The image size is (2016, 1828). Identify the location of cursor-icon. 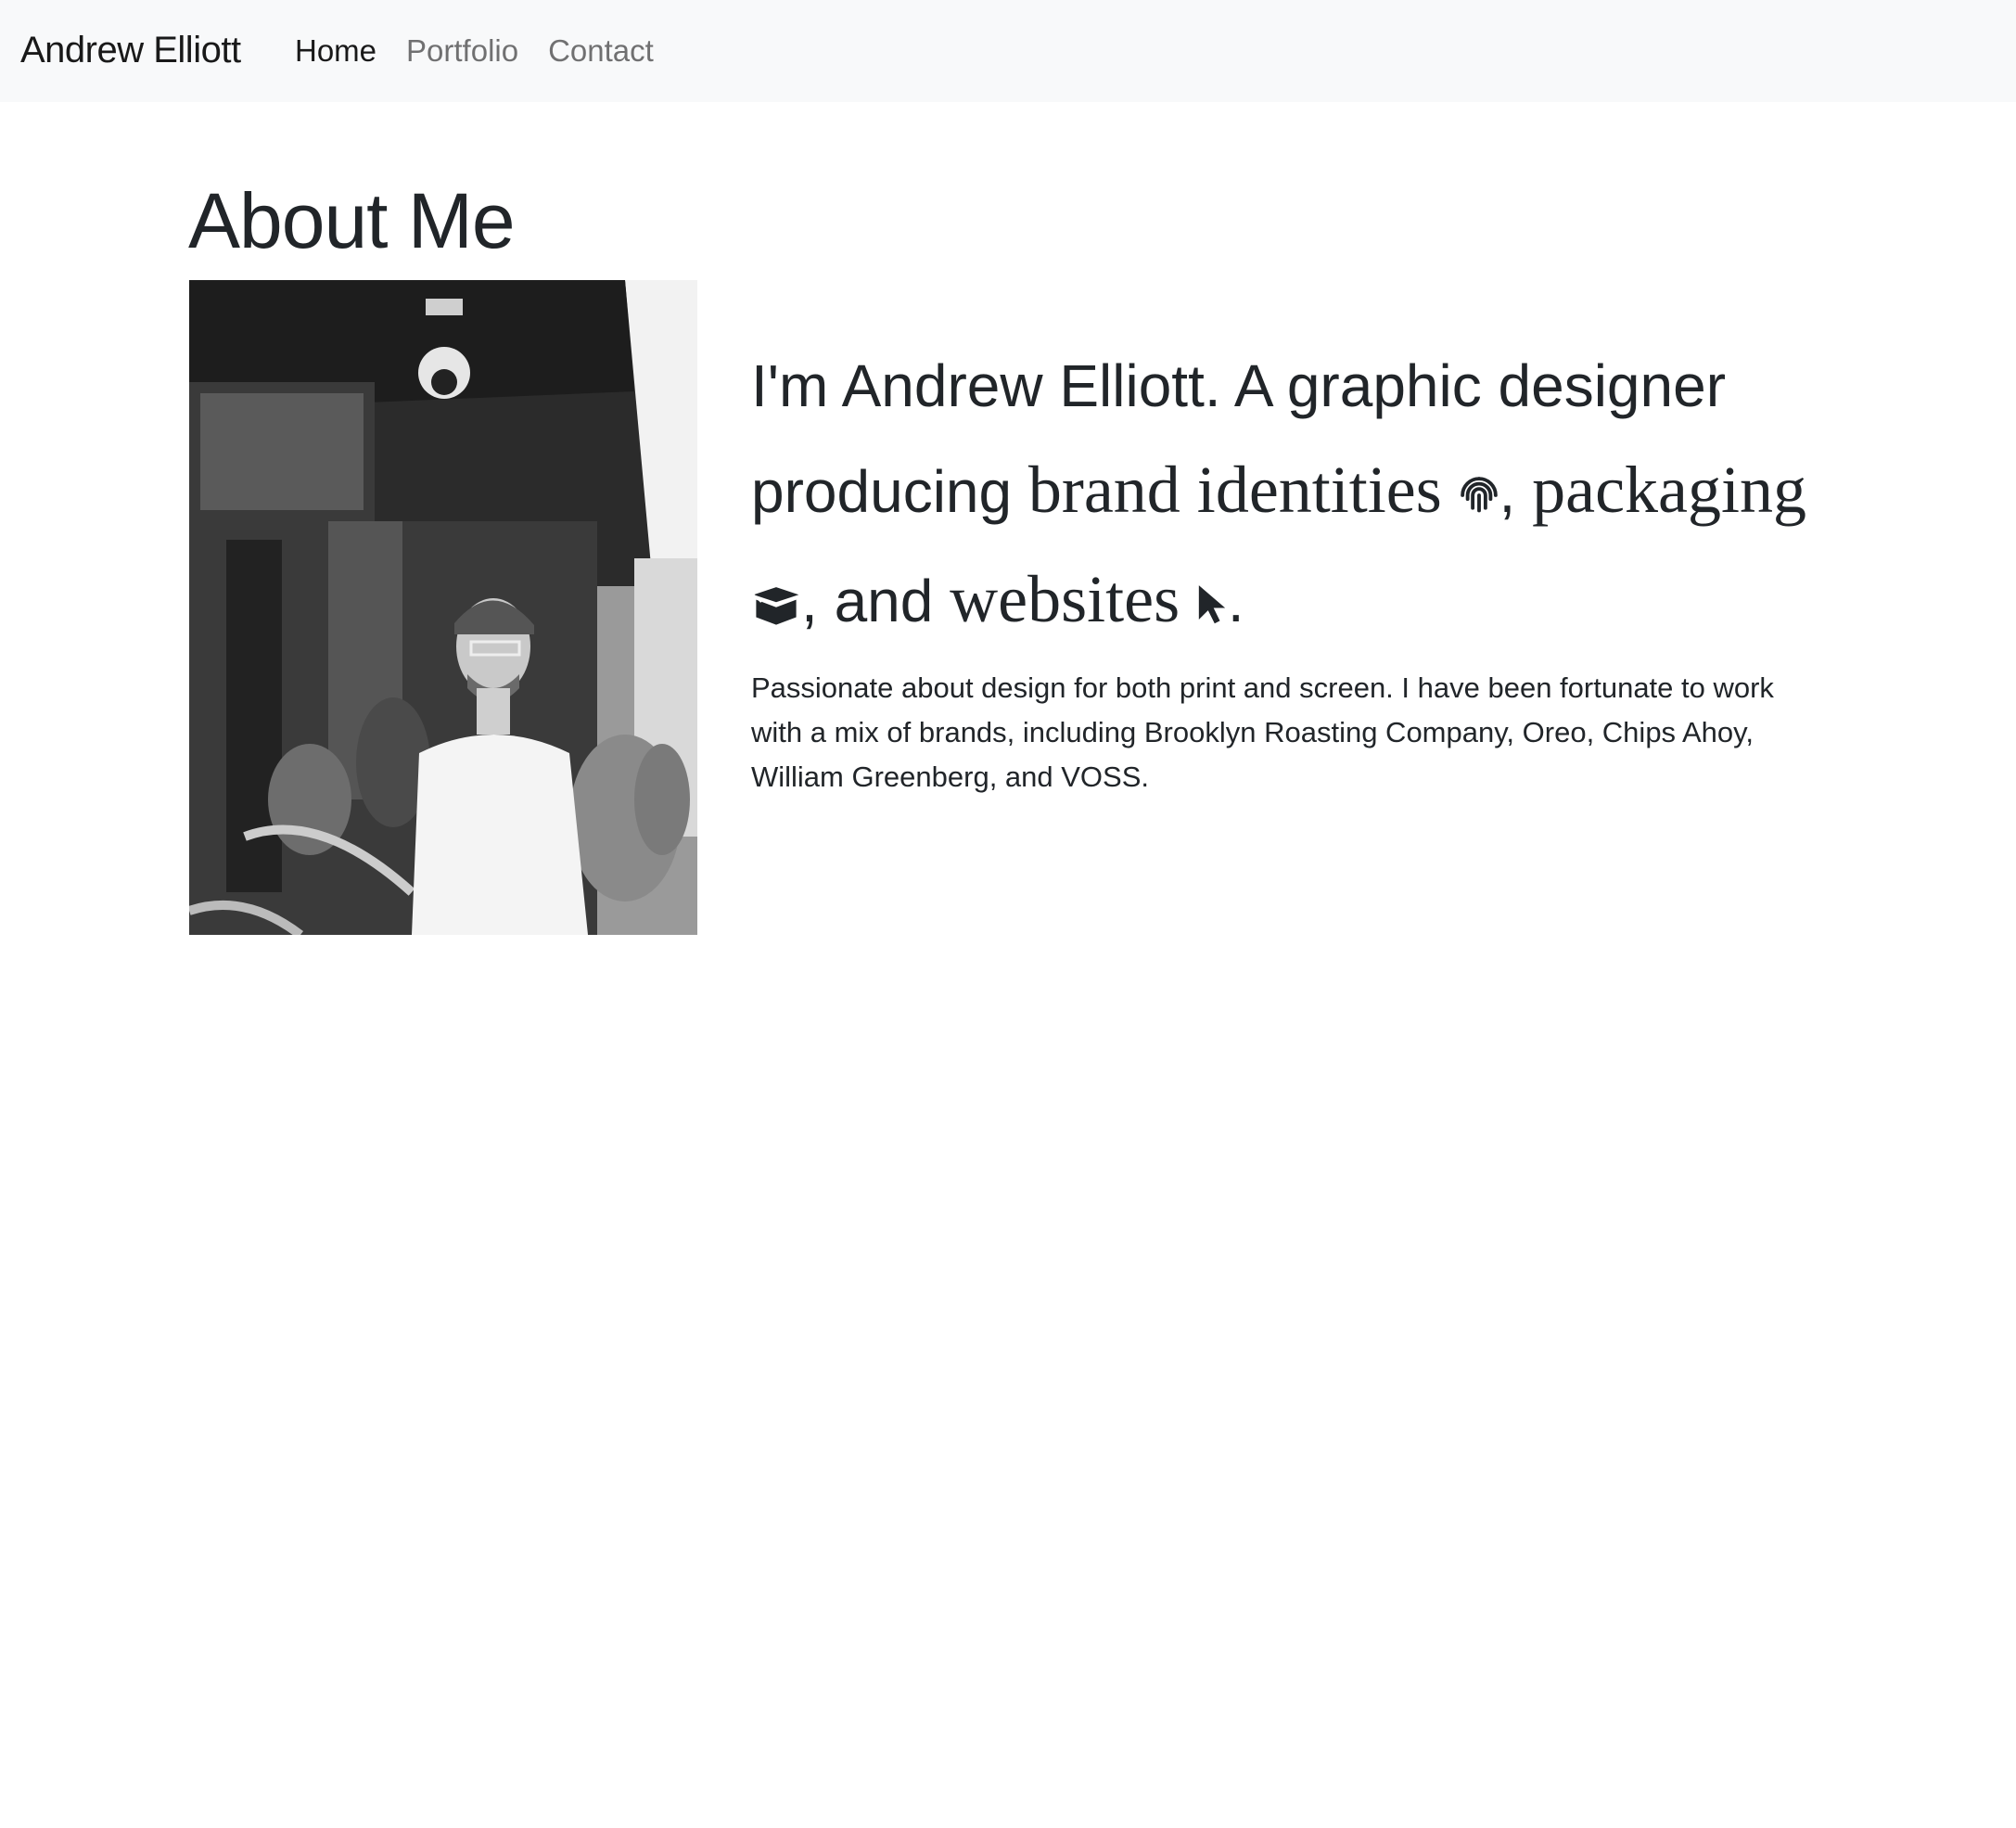
(1212, 605).